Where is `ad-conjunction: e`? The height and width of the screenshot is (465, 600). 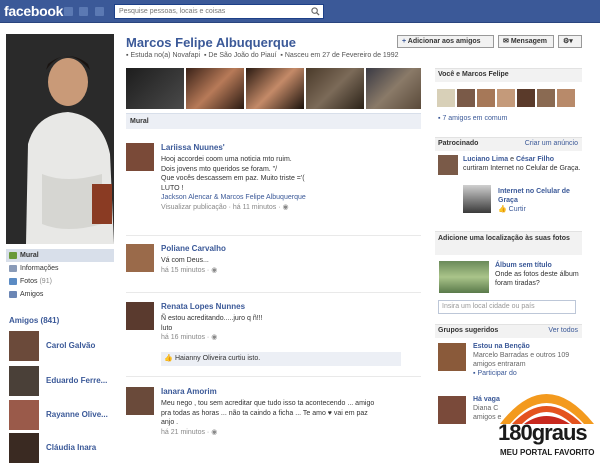
ad-conjunction: e is located at coordinates (512, 159).